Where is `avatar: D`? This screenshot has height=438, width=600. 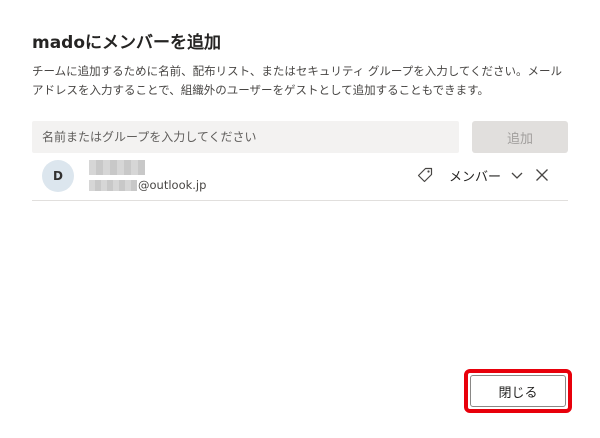
avatar: D is located at coordinates (58, 176).